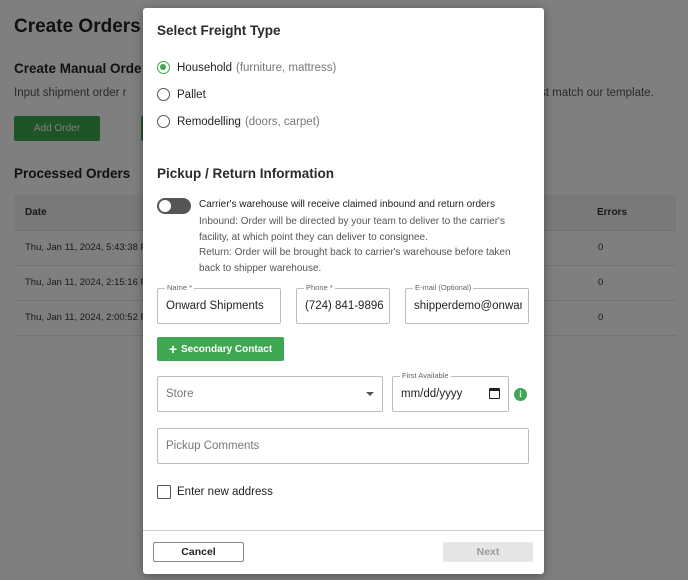  I want to click on phone-field-value: (724) 841-9896, so click(344, 306).